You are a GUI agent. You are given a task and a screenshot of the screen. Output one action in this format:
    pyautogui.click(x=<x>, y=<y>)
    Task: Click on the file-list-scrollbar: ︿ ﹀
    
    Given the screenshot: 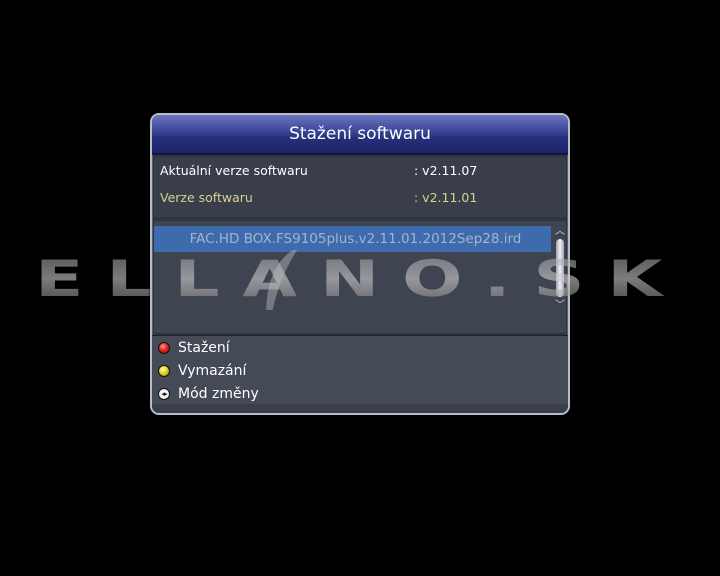 What is the action you would take?
    pyautogui.click(x=561, y=269)
    